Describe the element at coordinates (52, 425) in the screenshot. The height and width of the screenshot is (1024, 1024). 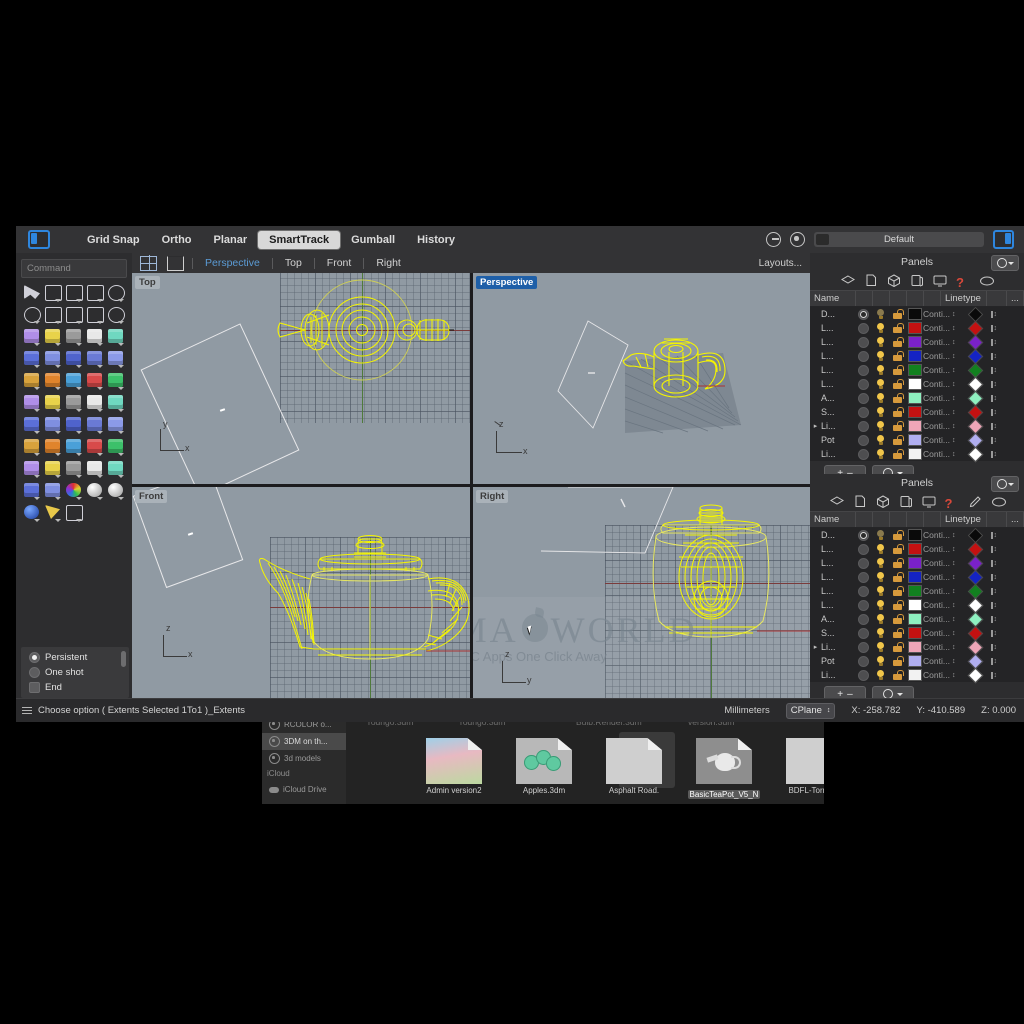
I see `dimension-tool` at that location.